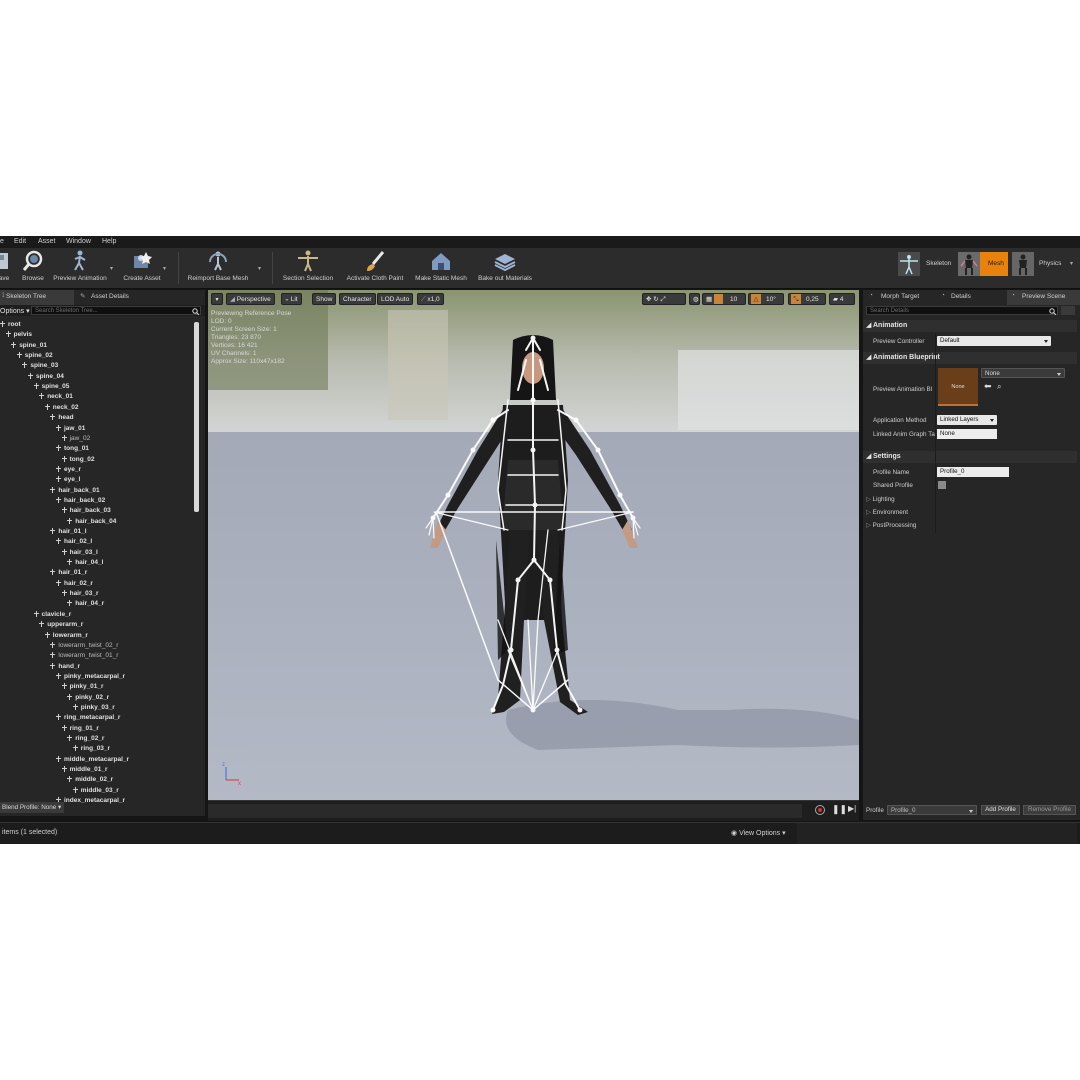 The image size is (1080, 1080). Describe the element at coordinates (68, 532) in the screenshot. I see `bone-tree-row: hair_01_l` at that location.